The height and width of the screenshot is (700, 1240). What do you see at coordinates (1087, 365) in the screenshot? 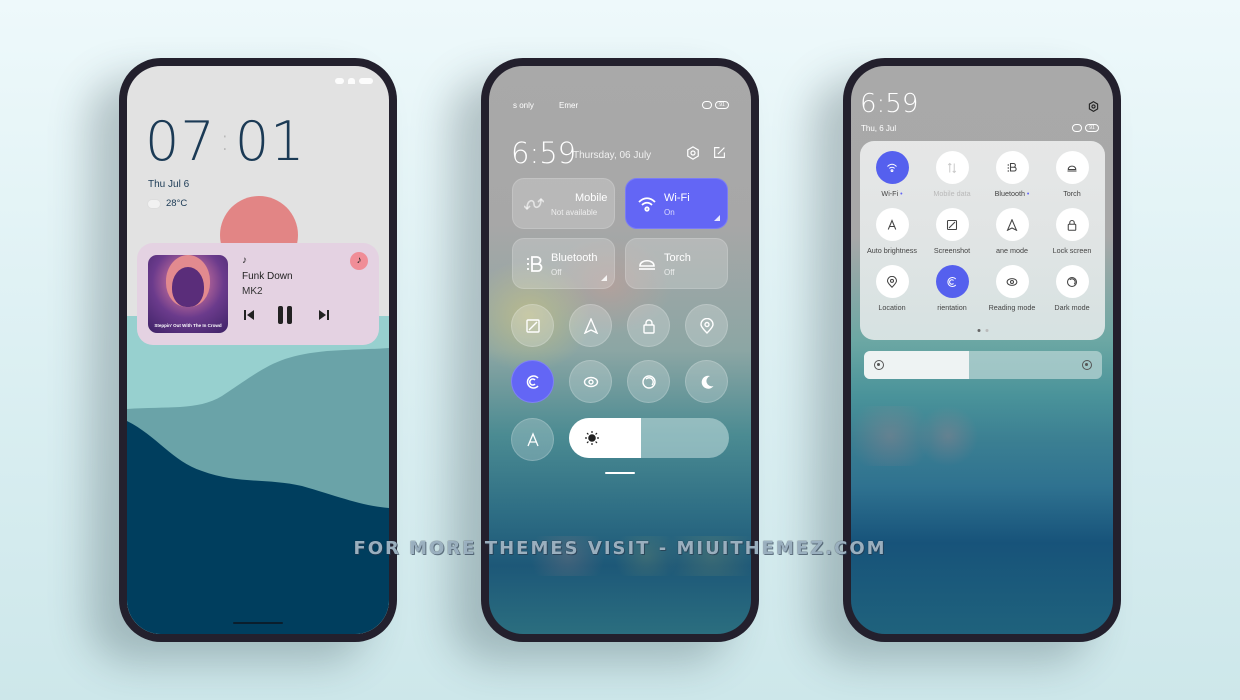
I see `brightness-high-icon` at bounding box center [1087, 365].